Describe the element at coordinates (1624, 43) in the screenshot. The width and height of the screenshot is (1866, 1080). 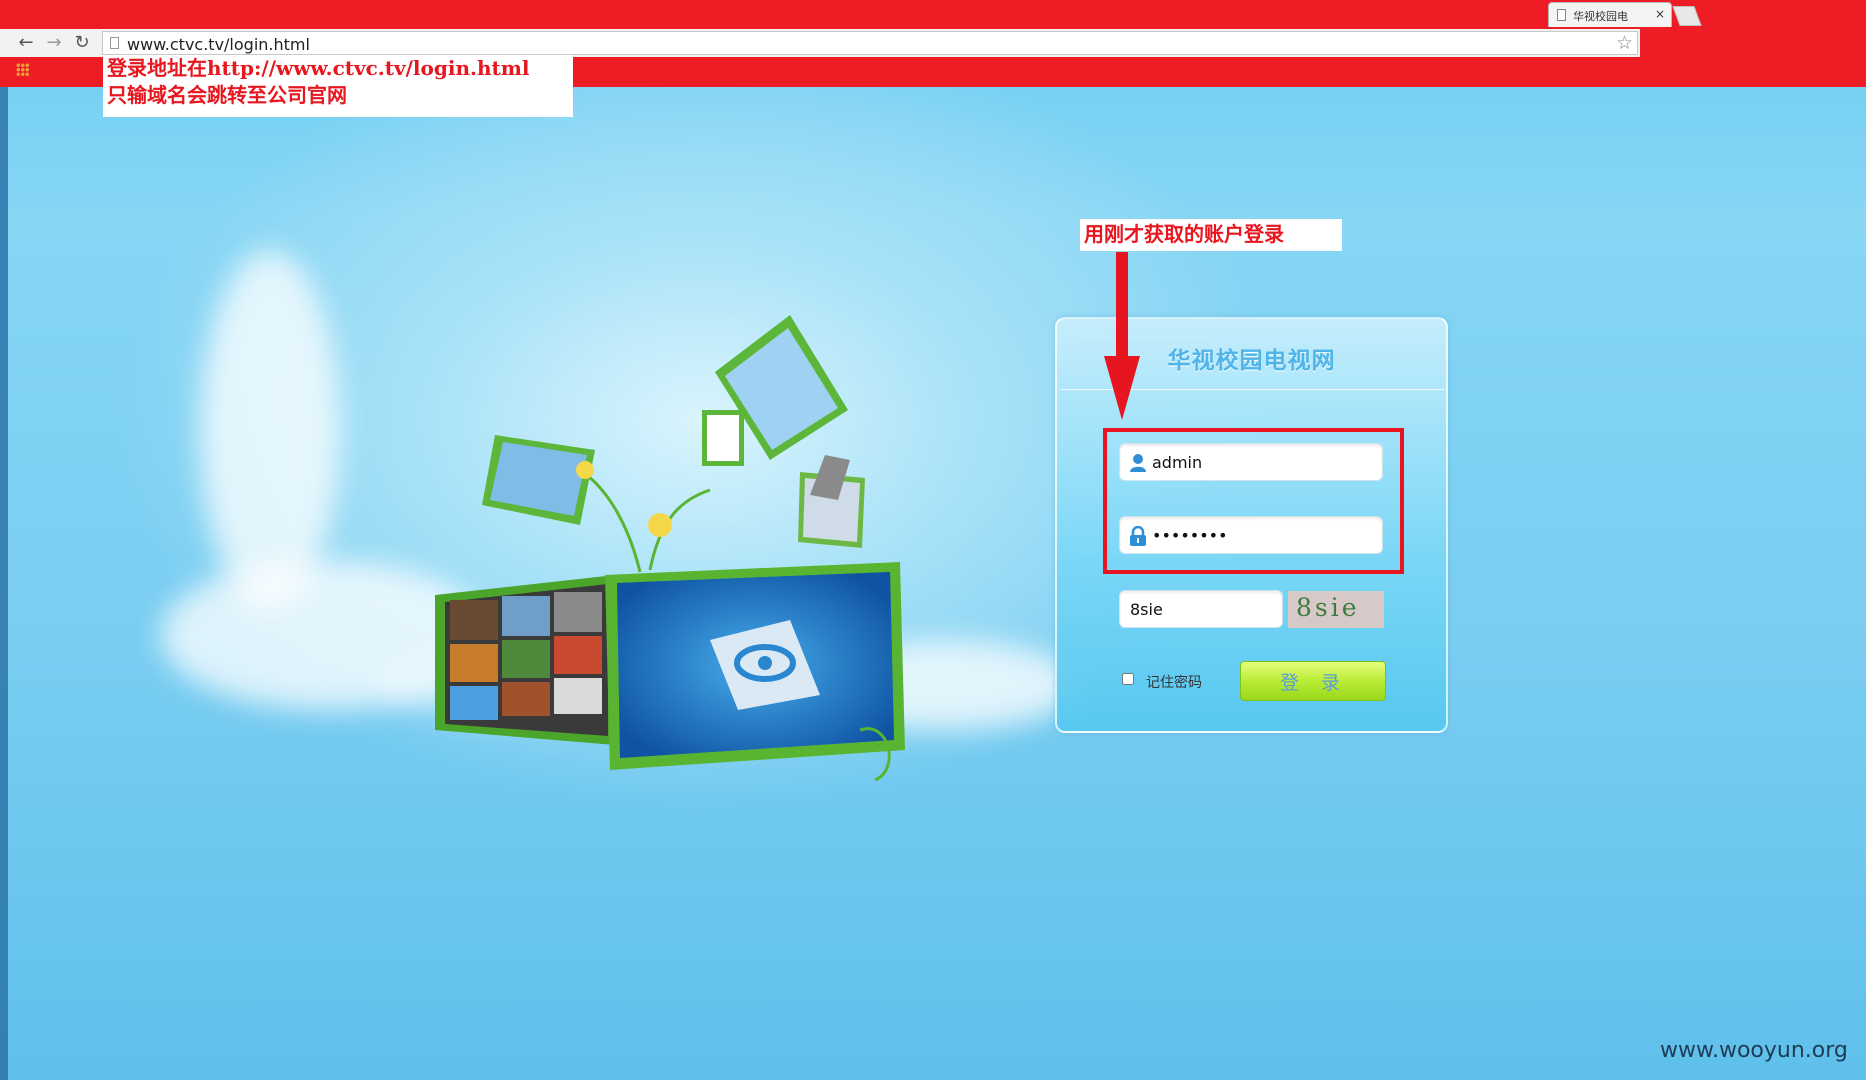
I see `bookmark-star-icon: ☆` at that location.